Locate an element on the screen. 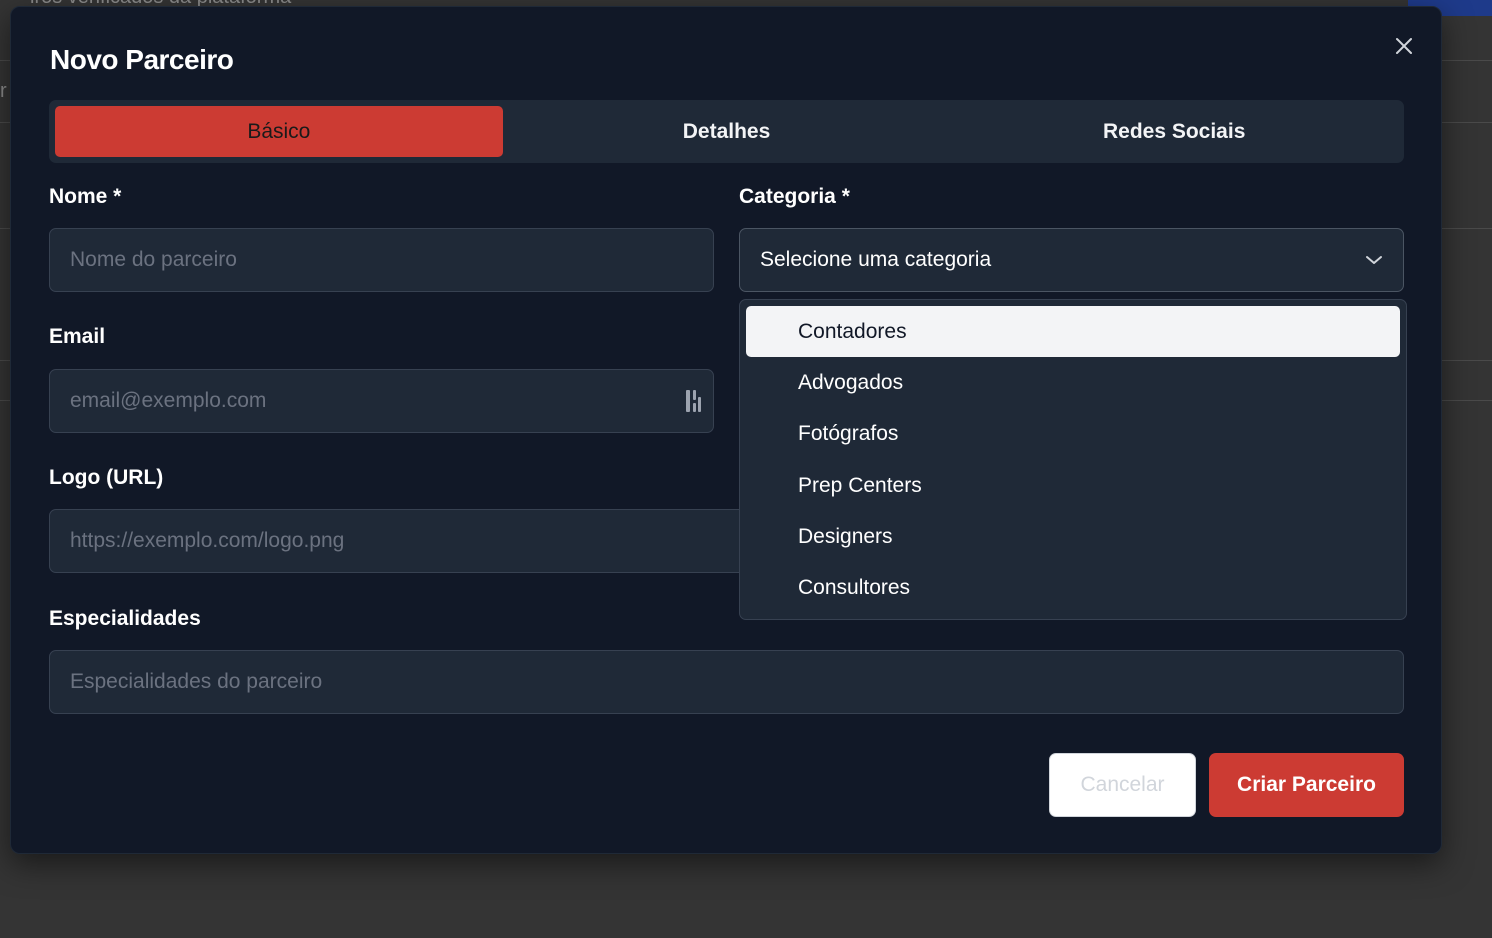  create-partner-button: Criar Parceiro is located at coordinates (1306, 785).